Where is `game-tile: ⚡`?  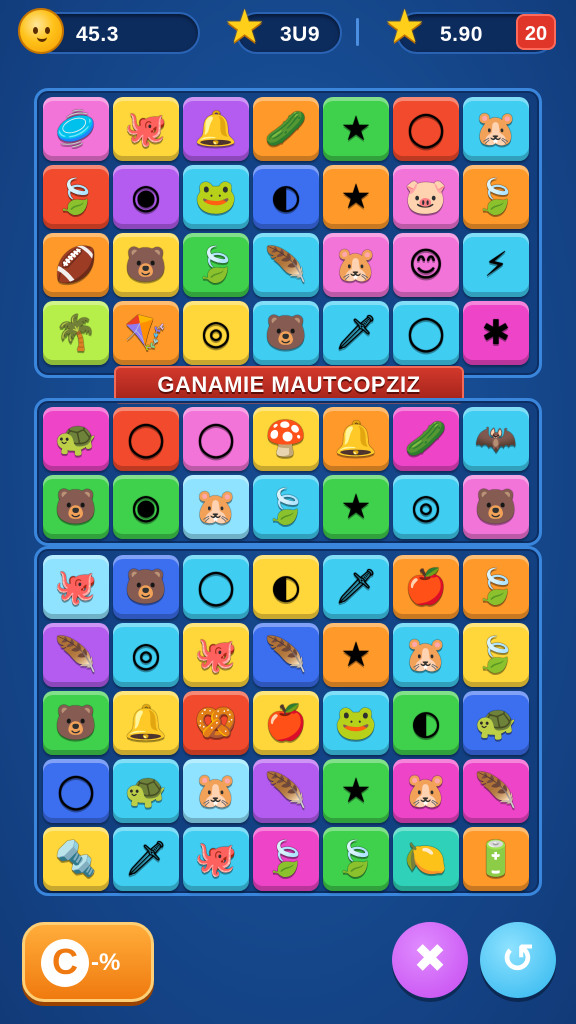 game-tile: ⚡ is located at coordinates (496, 265).